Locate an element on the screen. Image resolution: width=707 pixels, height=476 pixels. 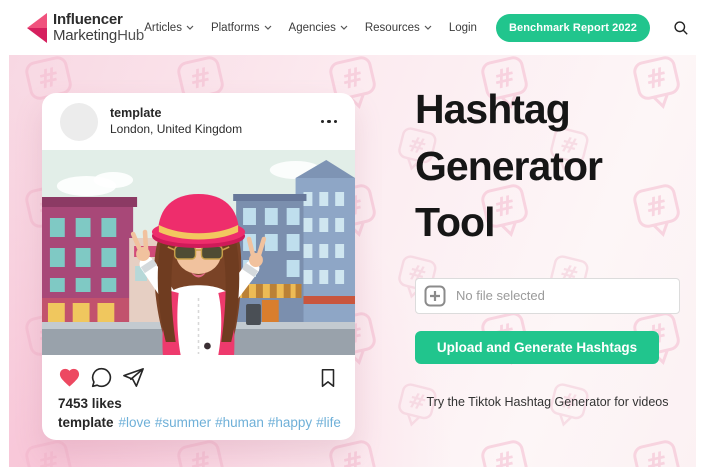
heart-icon is located at coordinates (69, 377).